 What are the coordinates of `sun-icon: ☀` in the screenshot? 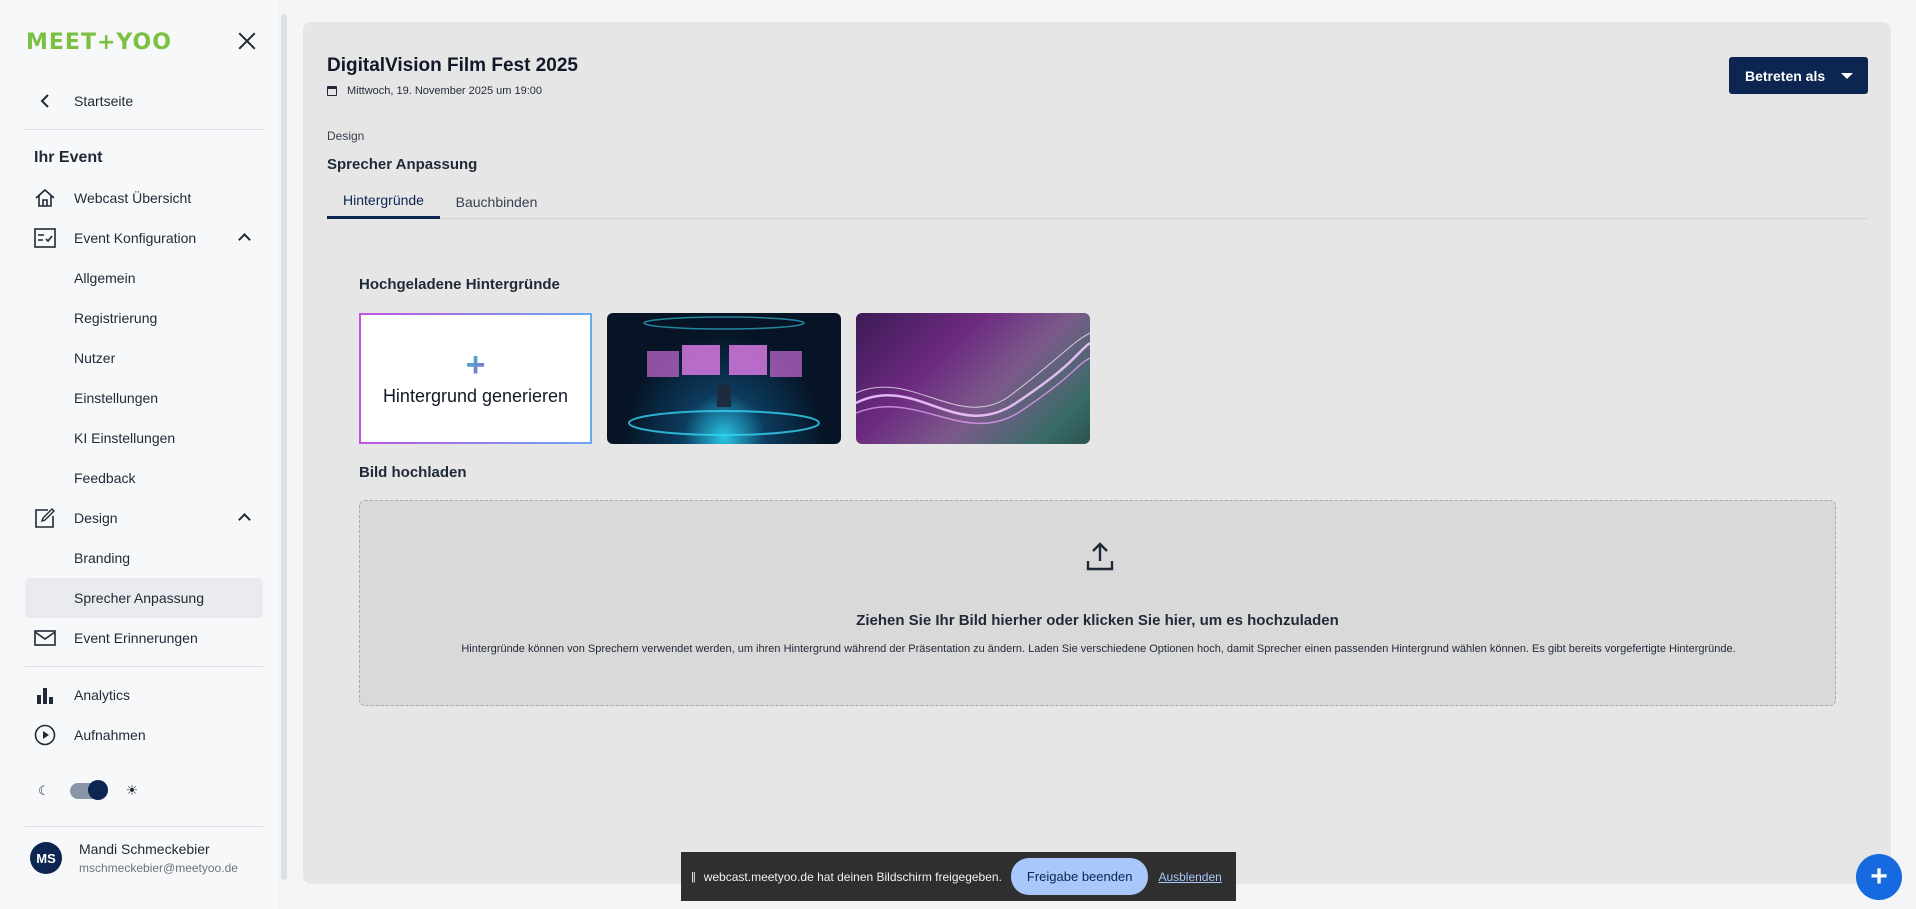 It's located at (132, 790).